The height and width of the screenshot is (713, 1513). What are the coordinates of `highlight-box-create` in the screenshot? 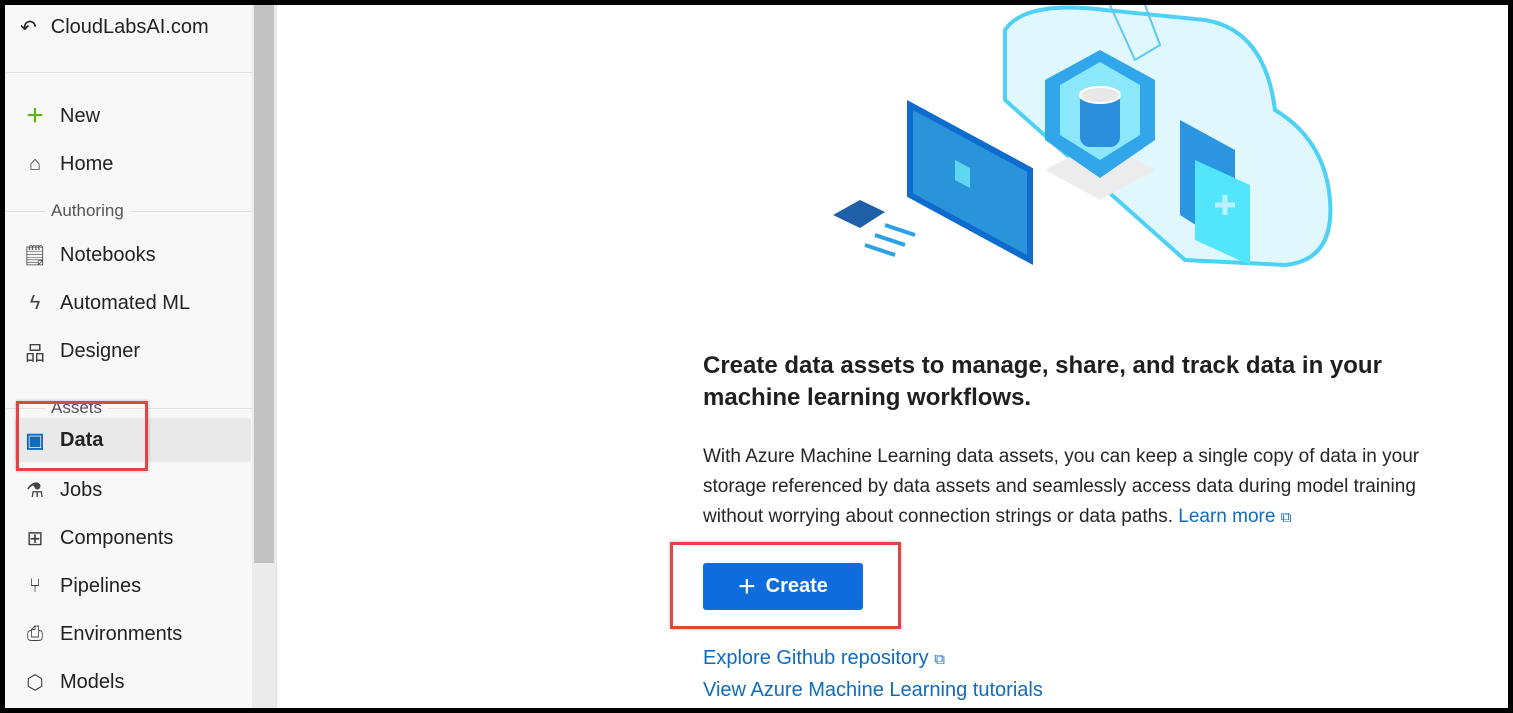 It's located at (785, 585).